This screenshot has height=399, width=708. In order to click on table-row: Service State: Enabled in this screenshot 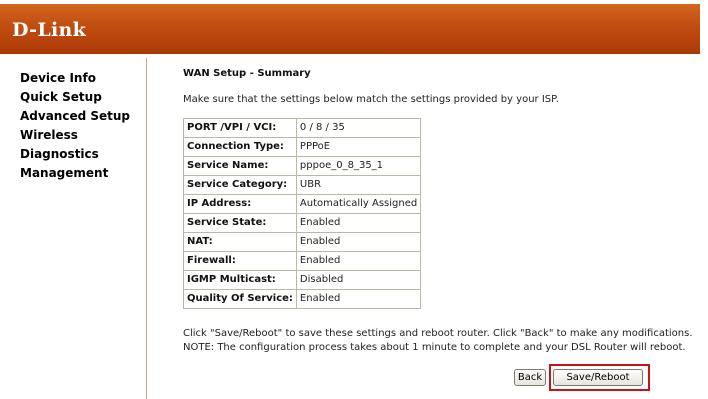, I will do `click(302, 223)`.